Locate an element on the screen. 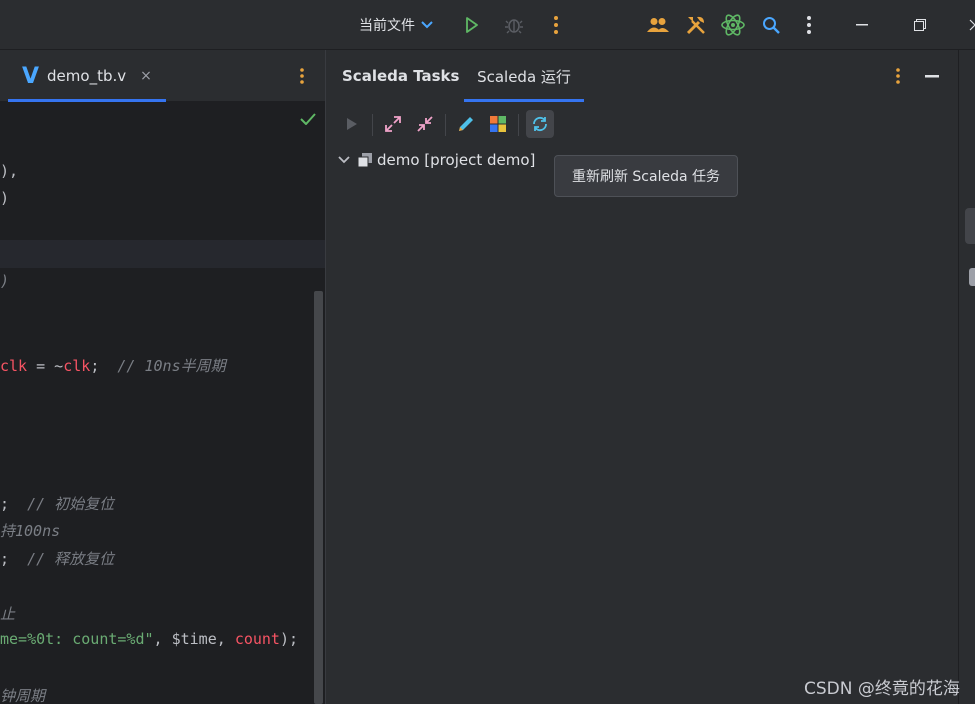 The width and height of the screenshot is (975, 704). code-line: ), is located at coordinates (9, 171).